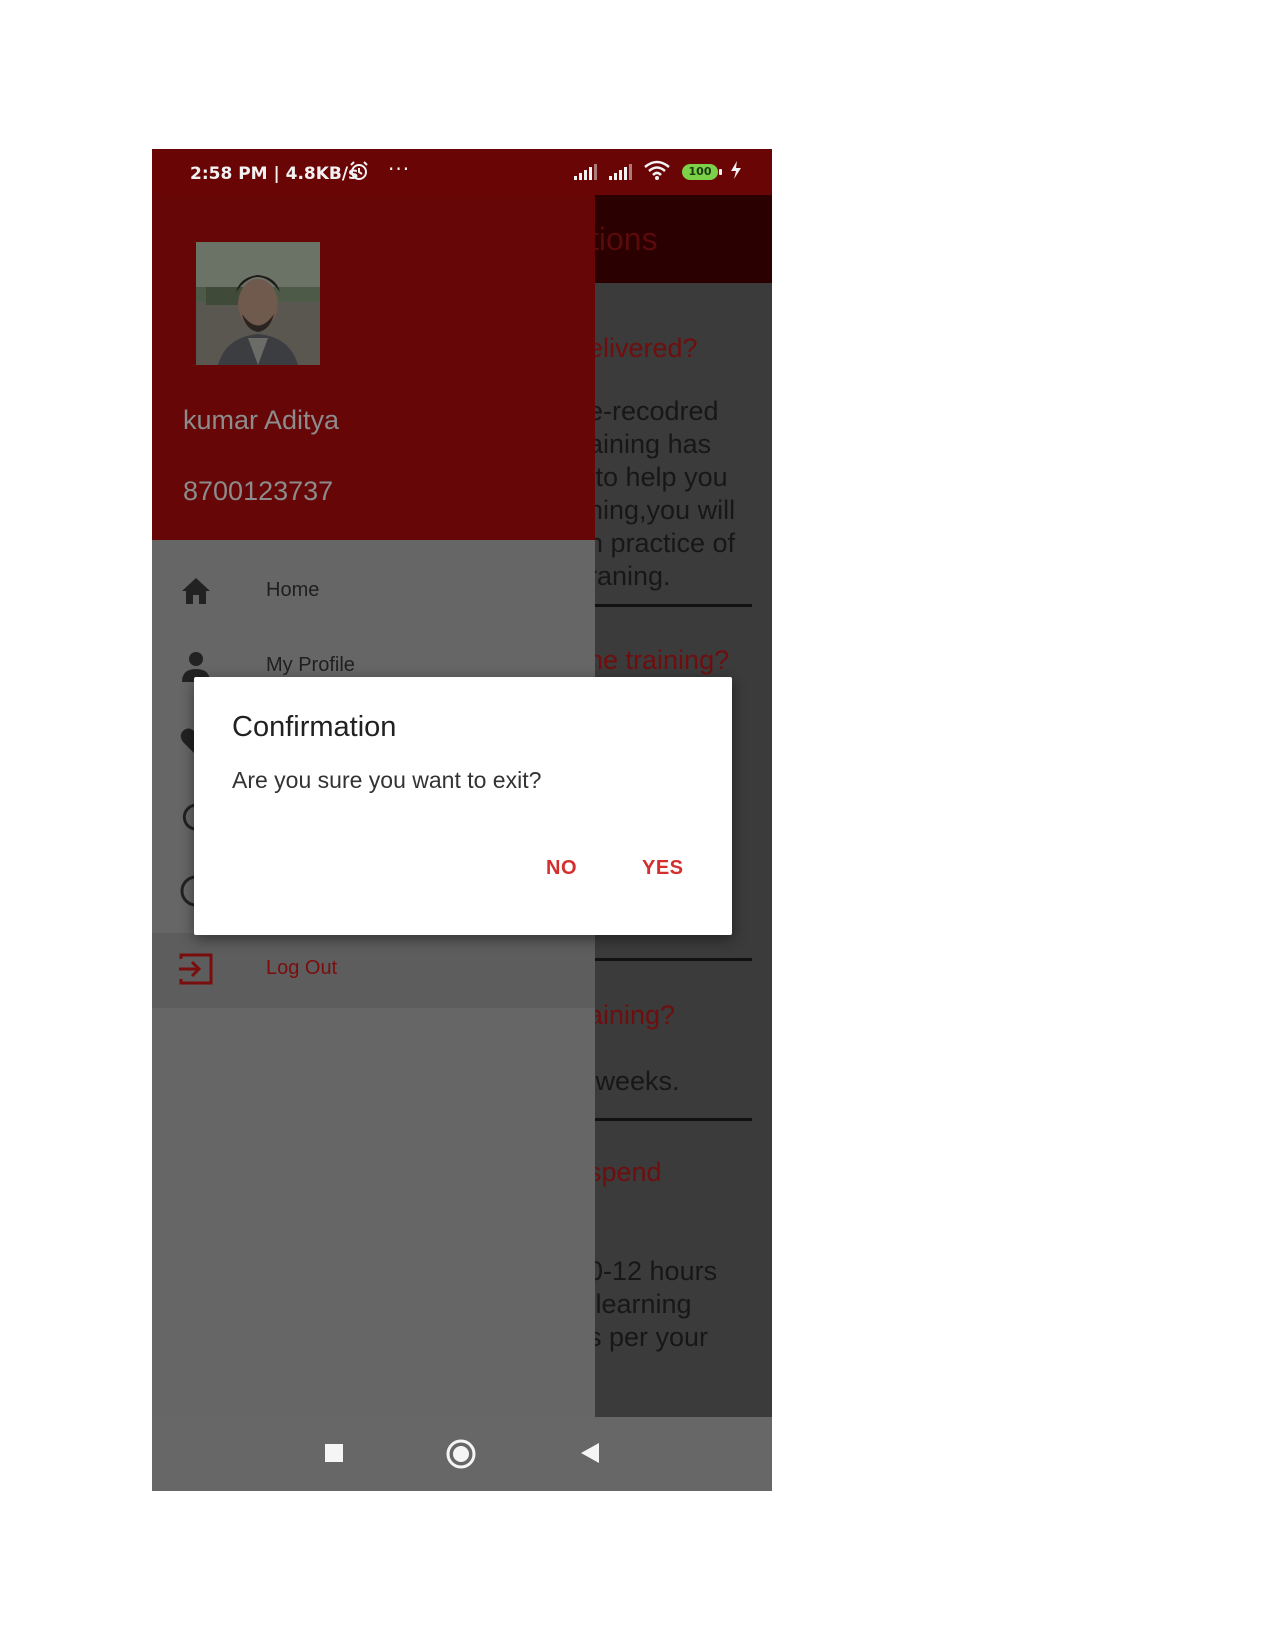 Image resolution: width=1275 pixels, height=1650 pixels. Describe the element at coordinates (302, 968) in the screenshot. I see `menu-label-log-out: Log Out` at that location.